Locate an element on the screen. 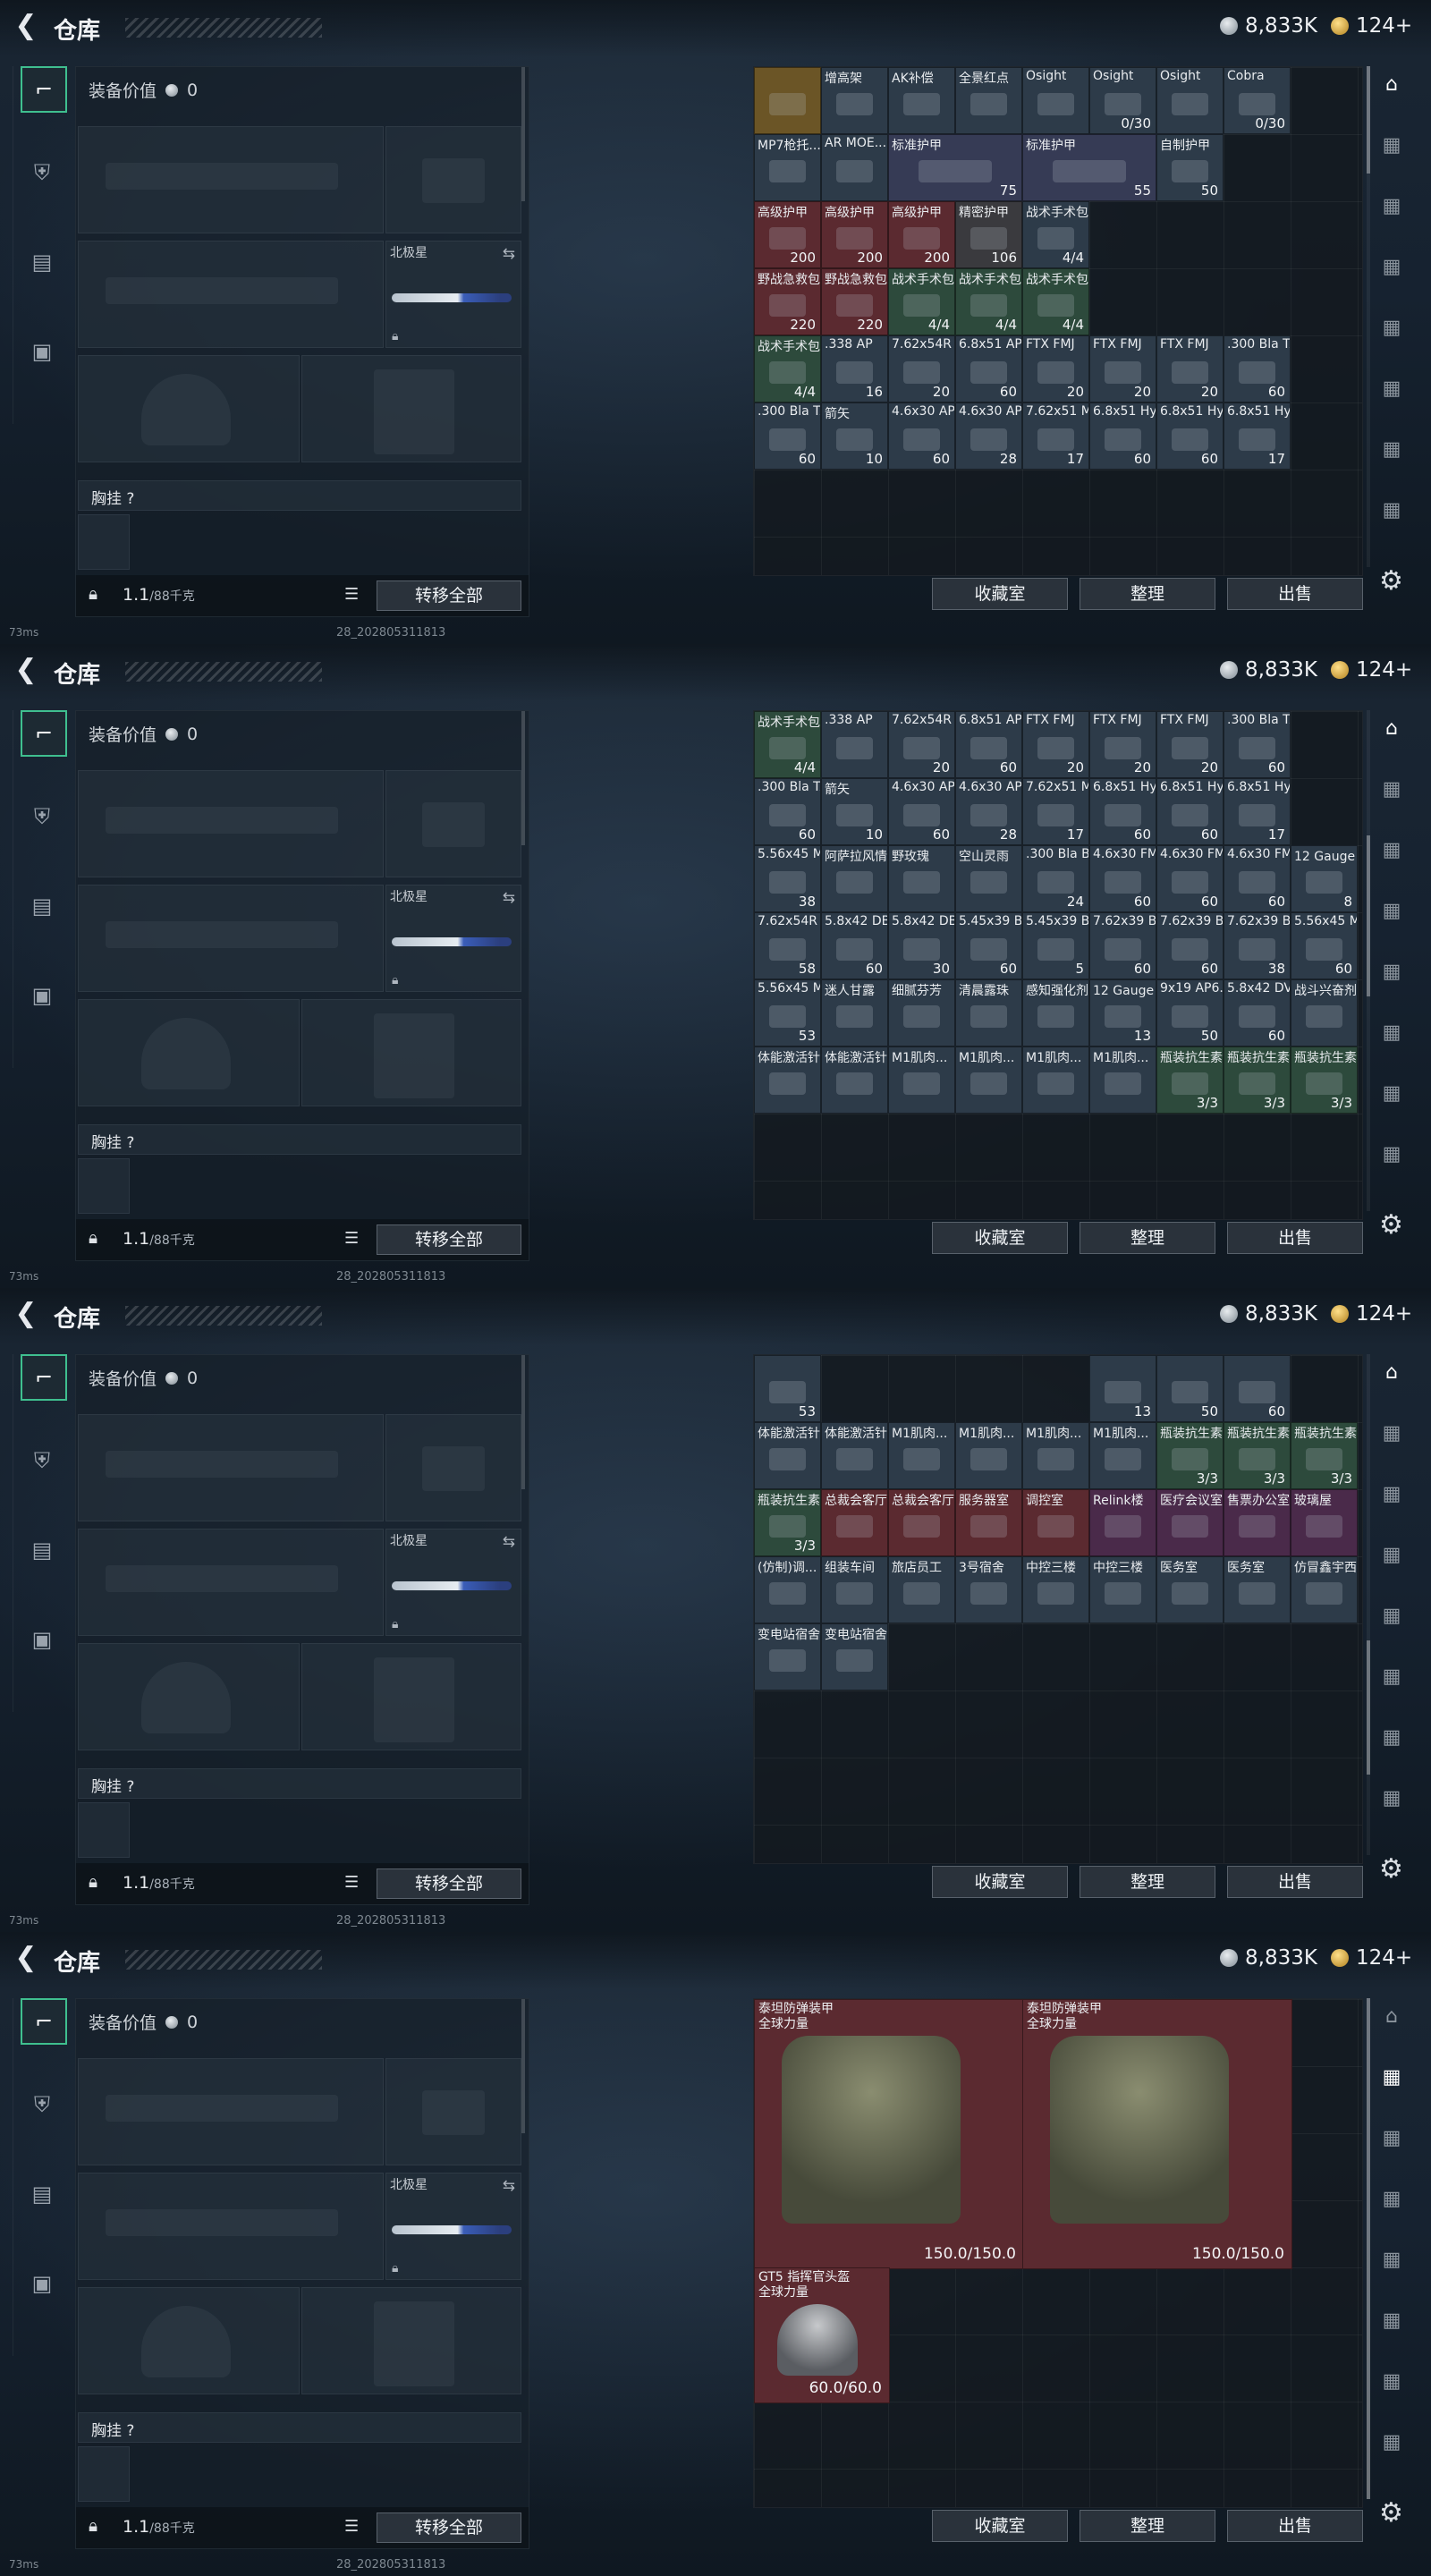 This screenshot has height=2576, width=1431. stash-item: 迷人甘露 is located at coordinates (855, 1012).